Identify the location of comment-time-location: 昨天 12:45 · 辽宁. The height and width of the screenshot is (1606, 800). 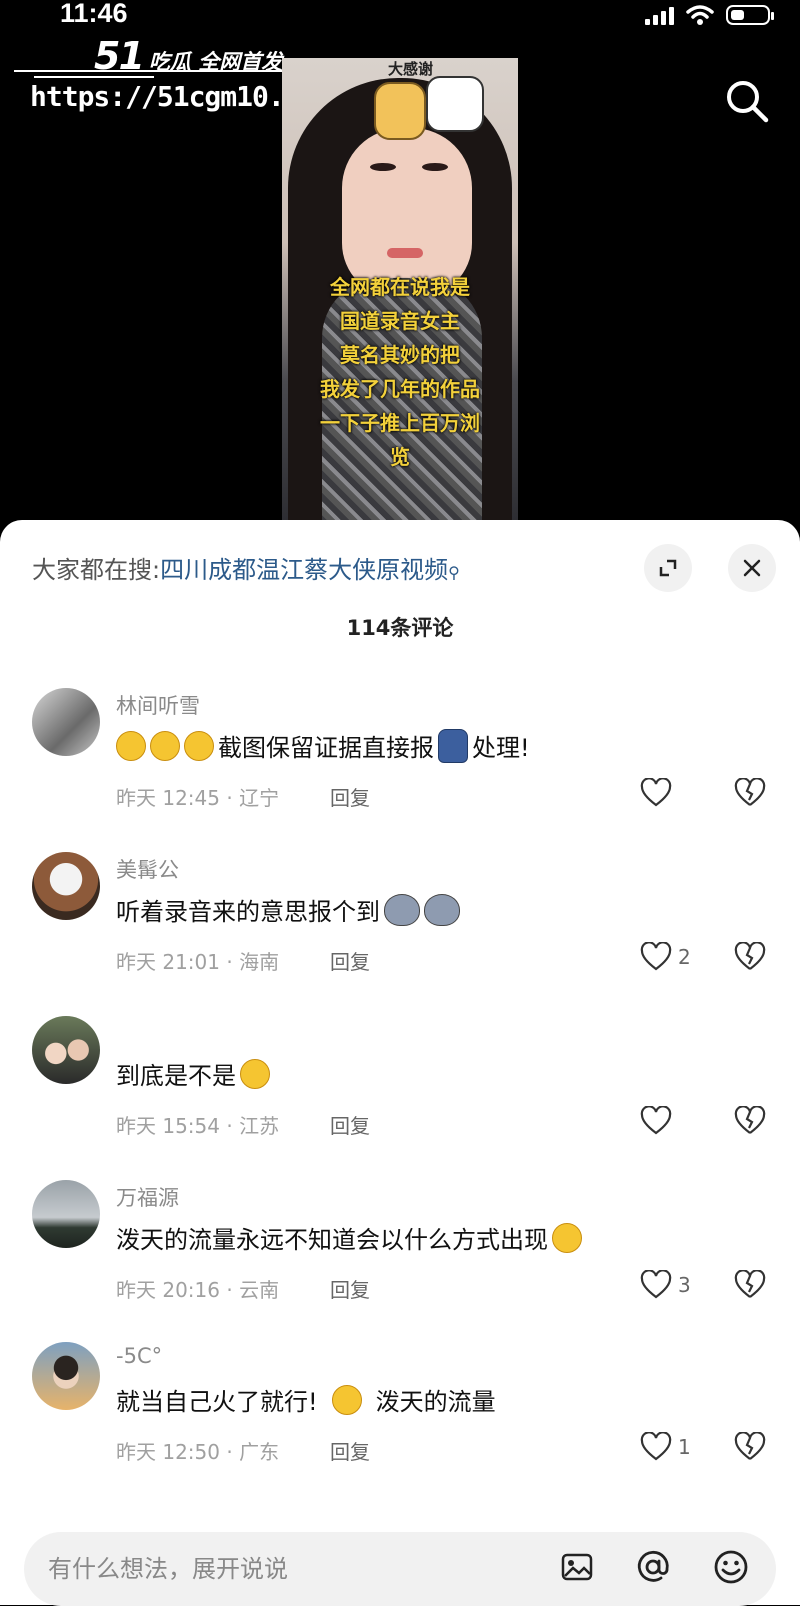
(198, 798).